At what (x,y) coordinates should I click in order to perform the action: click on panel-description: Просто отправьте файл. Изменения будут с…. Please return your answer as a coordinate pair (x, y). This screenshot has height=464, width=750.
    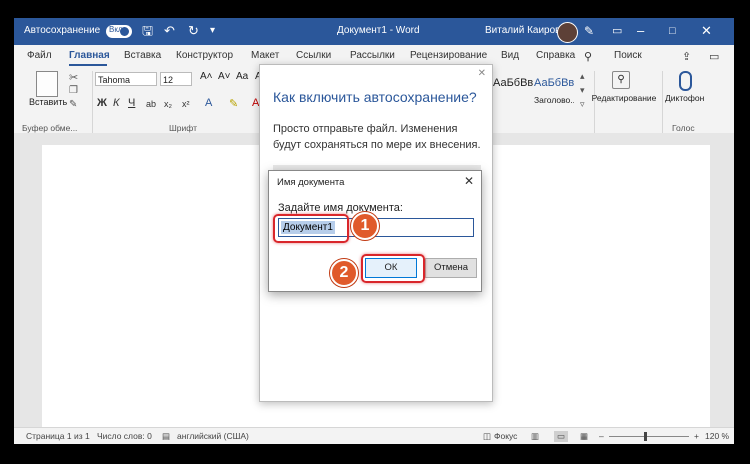
    Looking at the image, I should click on (377, 137).